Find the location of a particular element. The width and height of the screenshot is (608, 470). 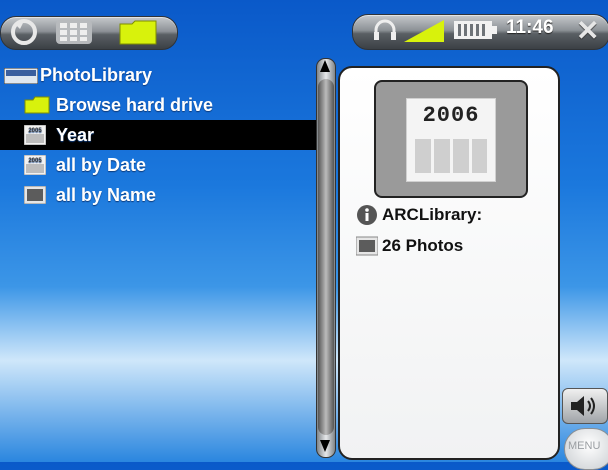

calendar-grid is located at coordinates (451, 156).